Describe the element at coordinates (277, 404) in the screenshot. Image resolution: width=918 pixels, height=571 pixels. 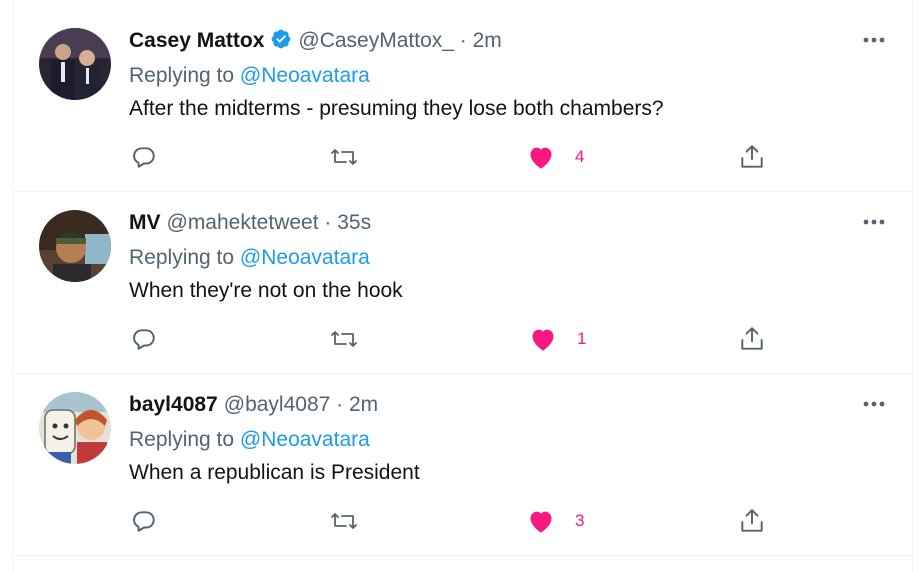
I see `user-handle: @bayl4087` at that location.